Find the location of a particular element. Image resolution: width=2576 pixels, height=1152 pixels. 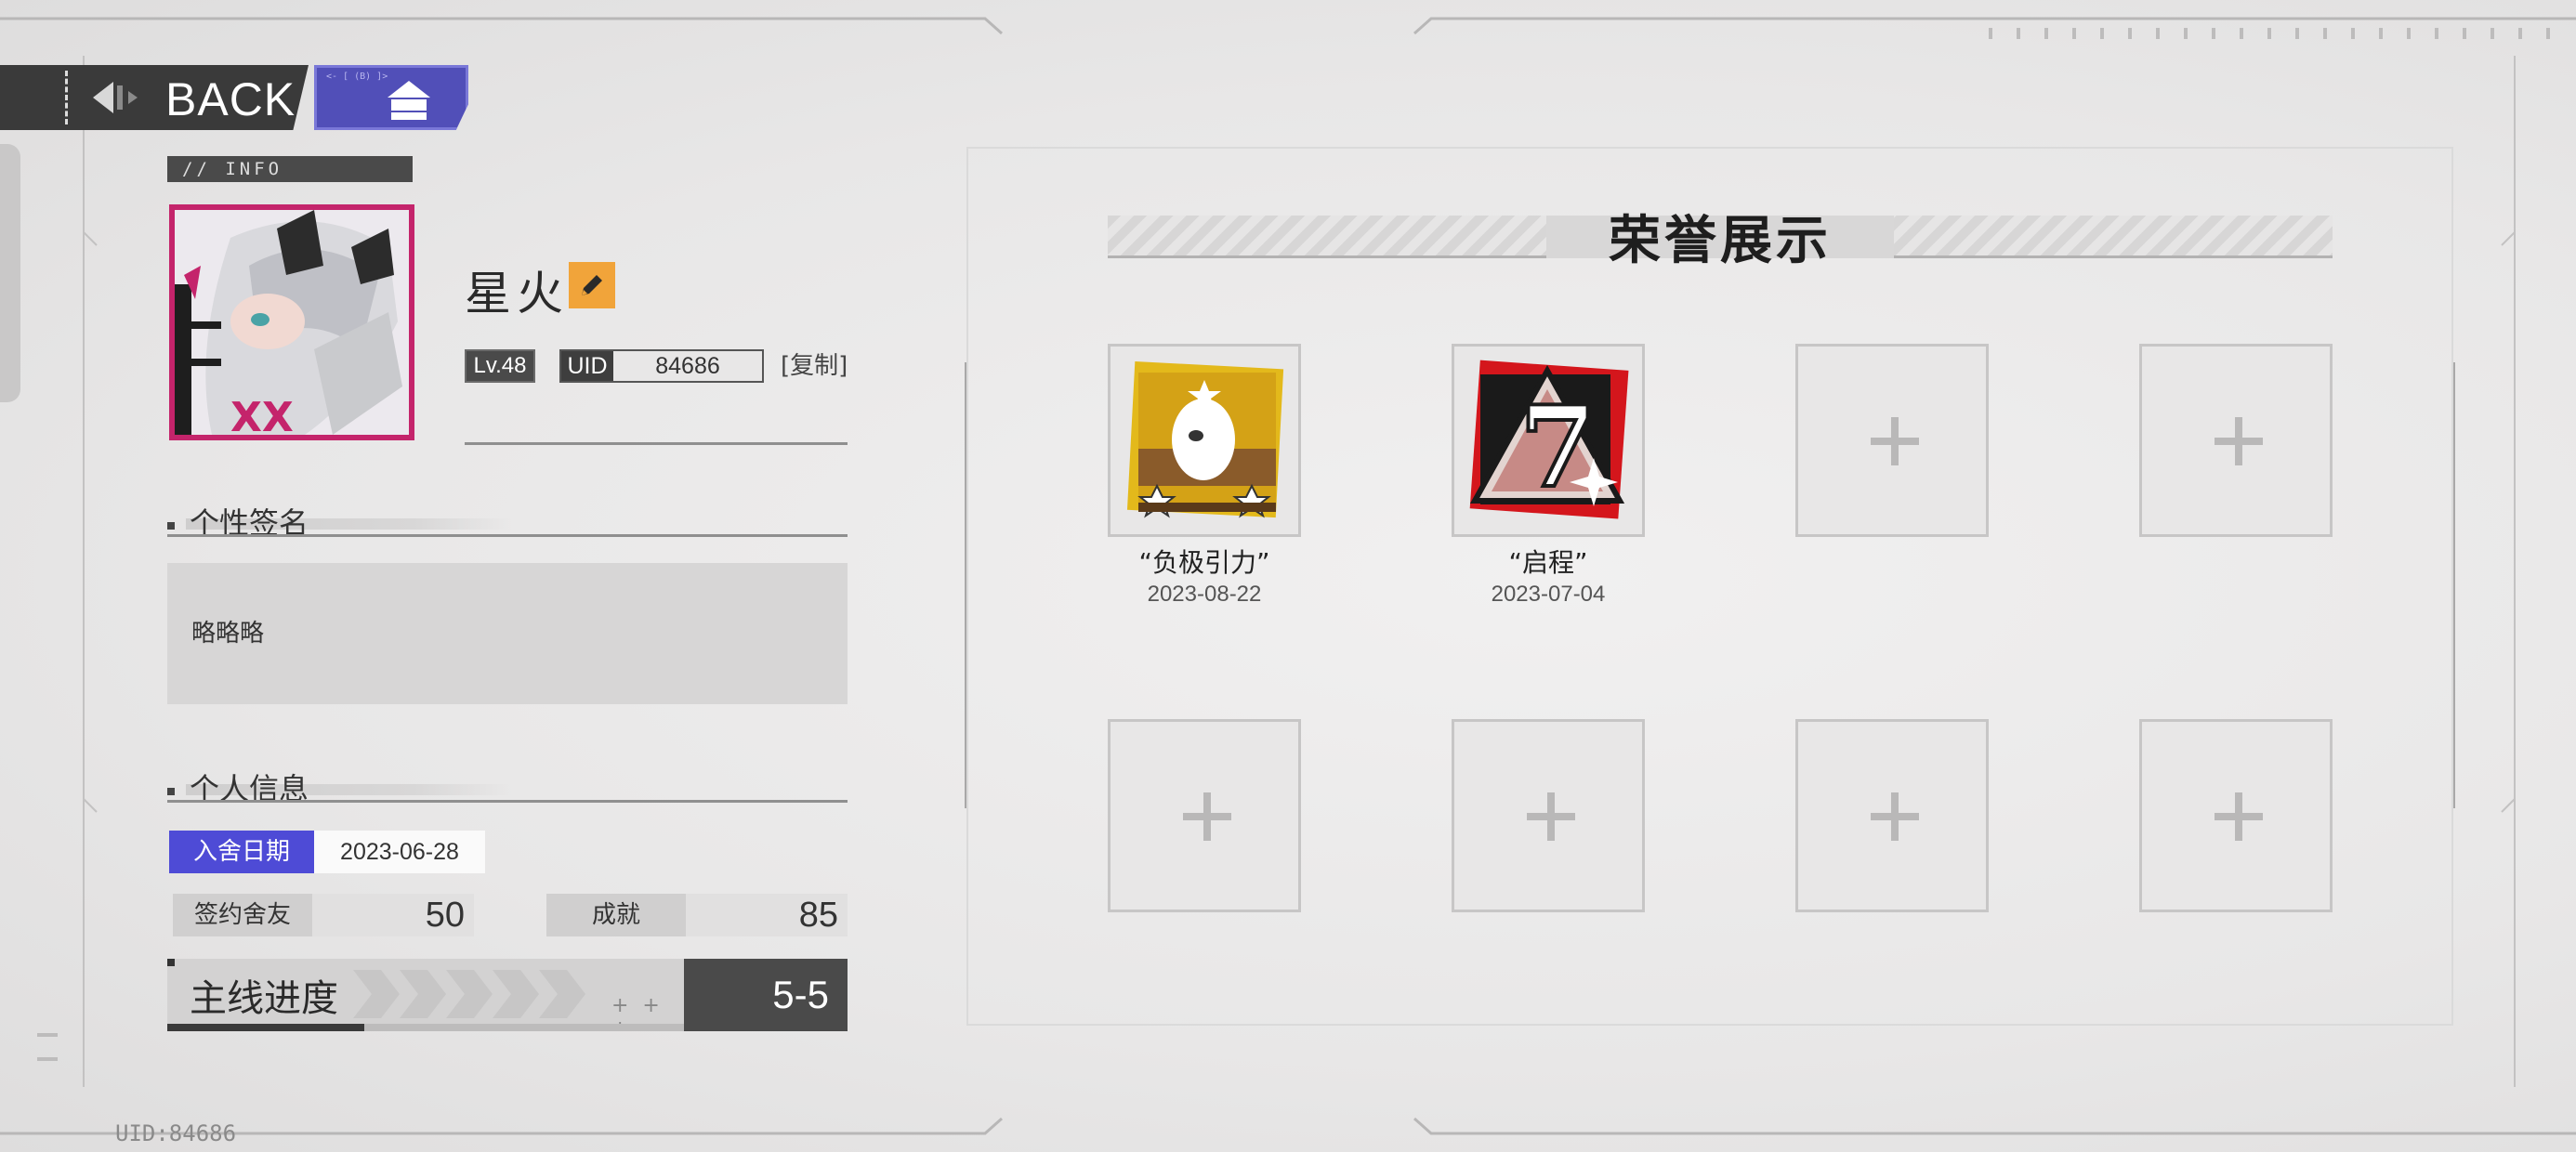

honor-slot-3-empty is located at coordinates (1892, 440).